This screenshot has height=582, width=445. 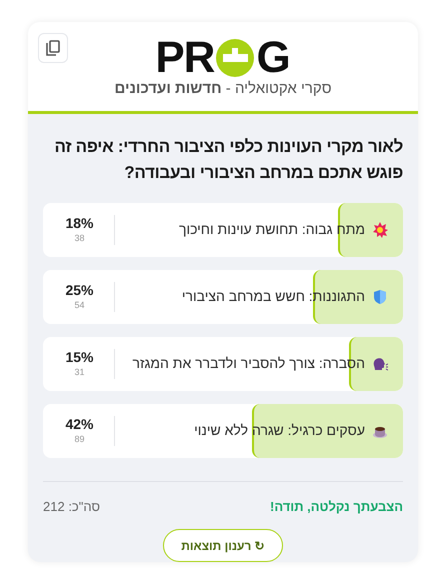 I want to click on copy-icon, so click(x=53, y=48).